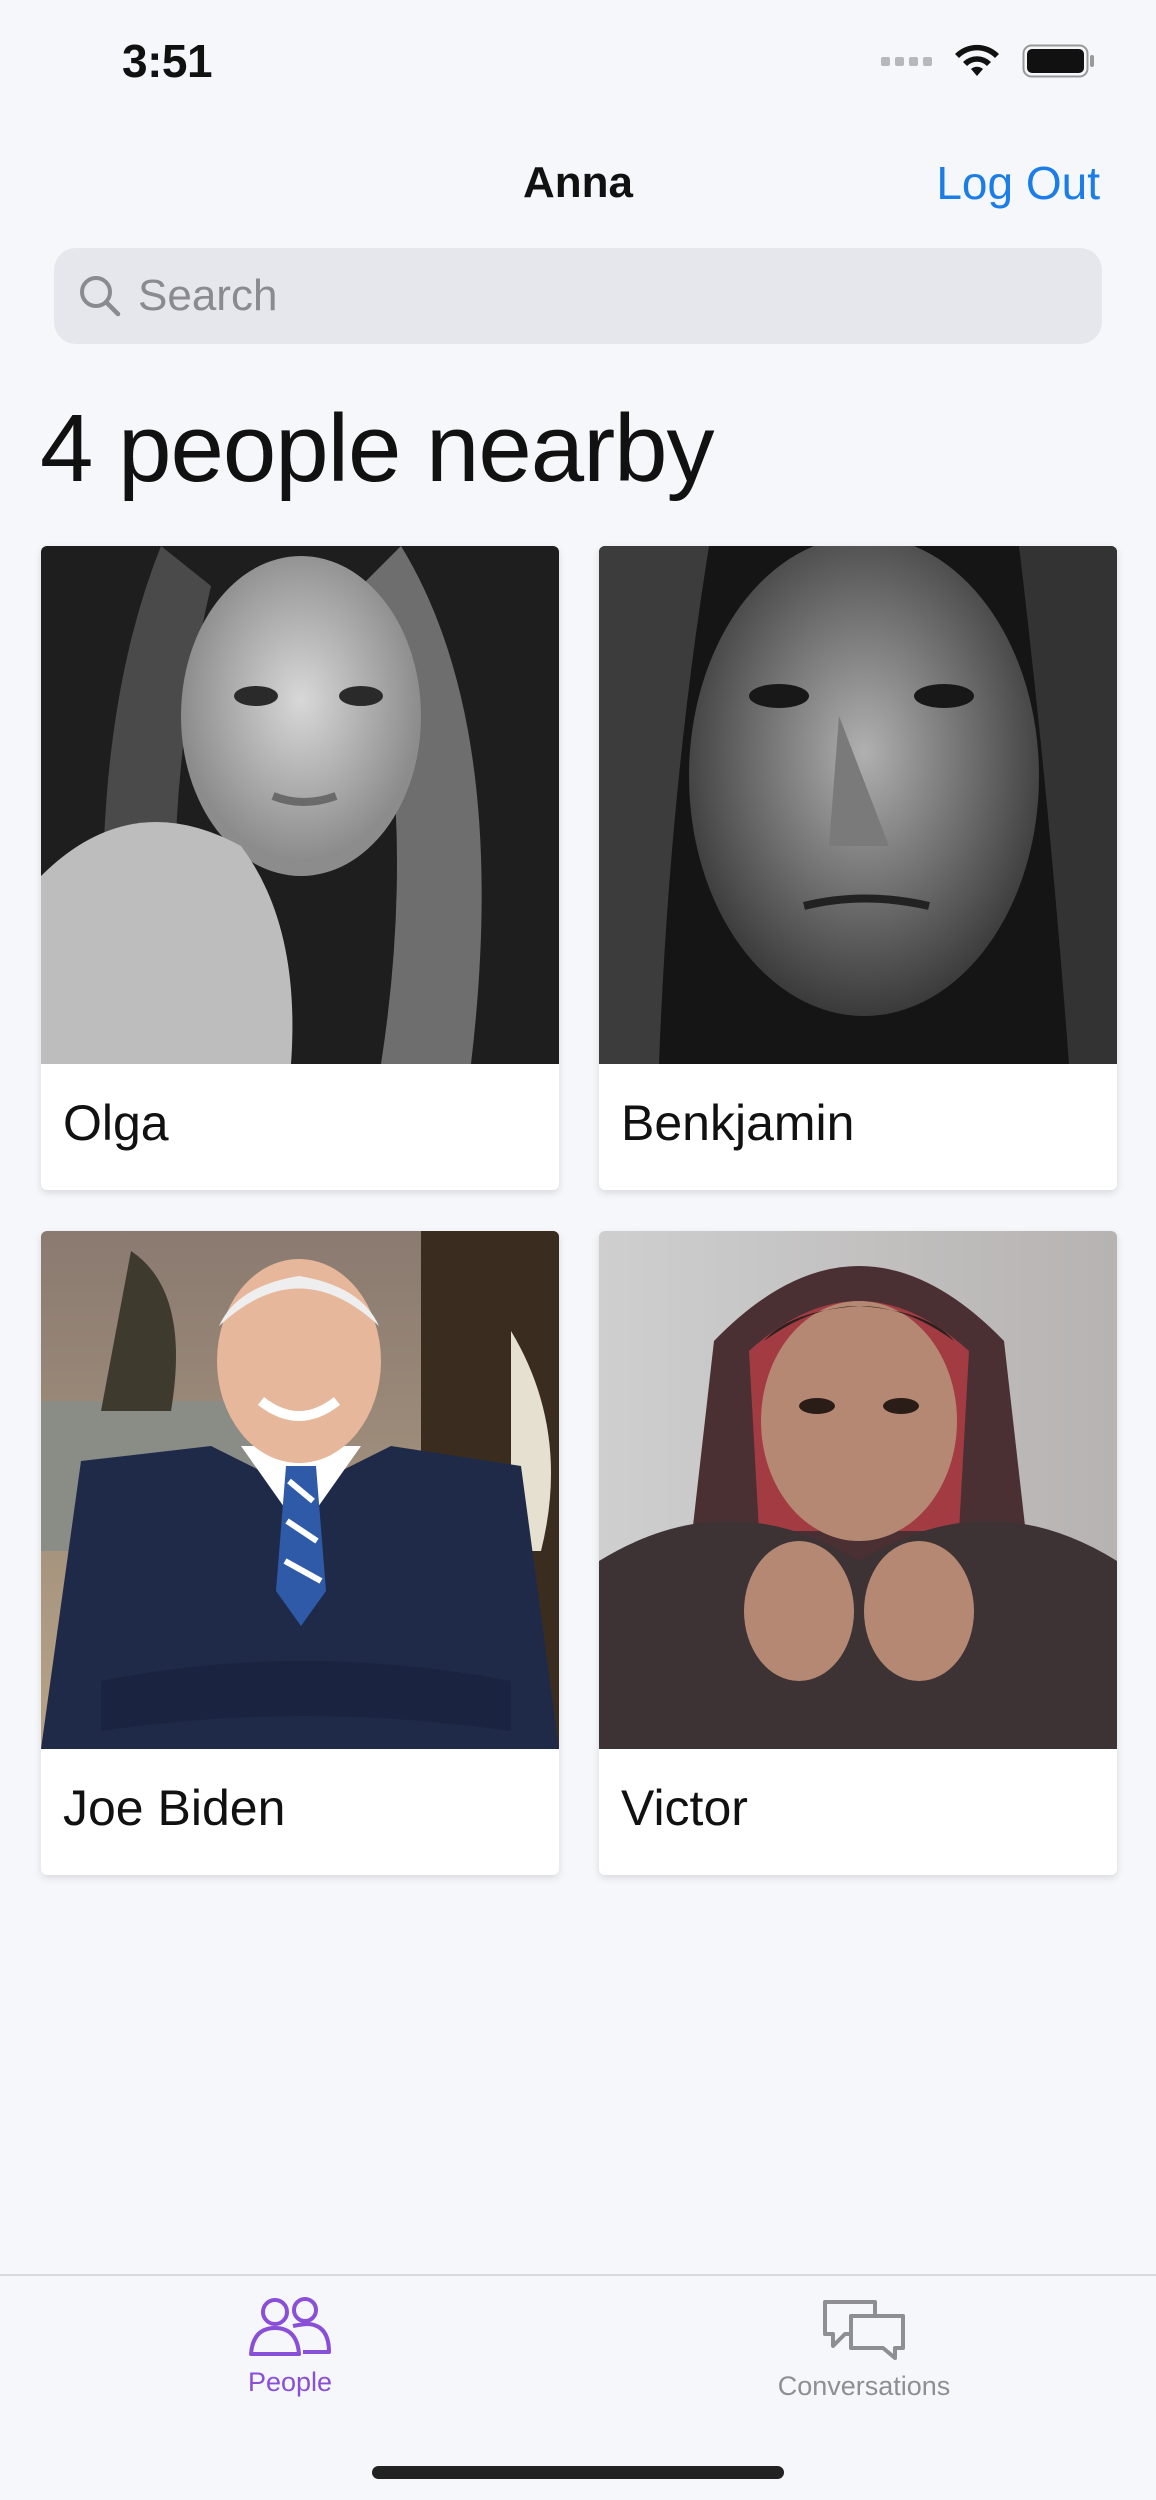  I want to click on home-indicator, so click(578, 2472).